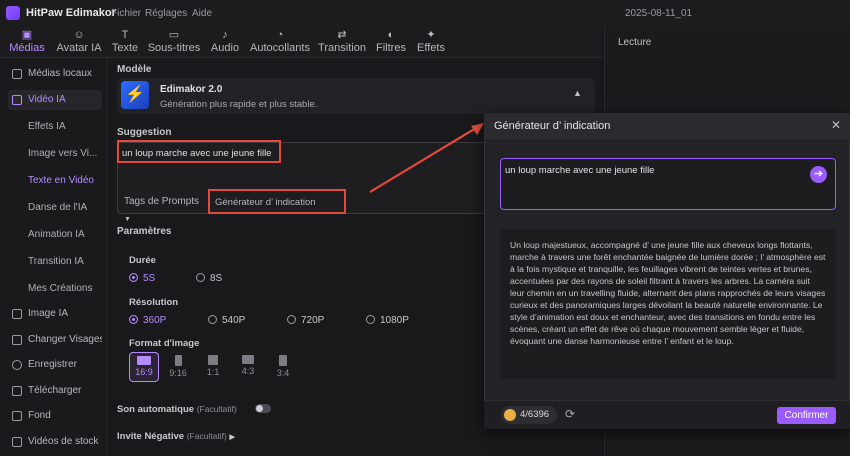 The height and width of the screenshot is (456, 850). I want to click on resolution-720p: 720P, so click(305, 320).